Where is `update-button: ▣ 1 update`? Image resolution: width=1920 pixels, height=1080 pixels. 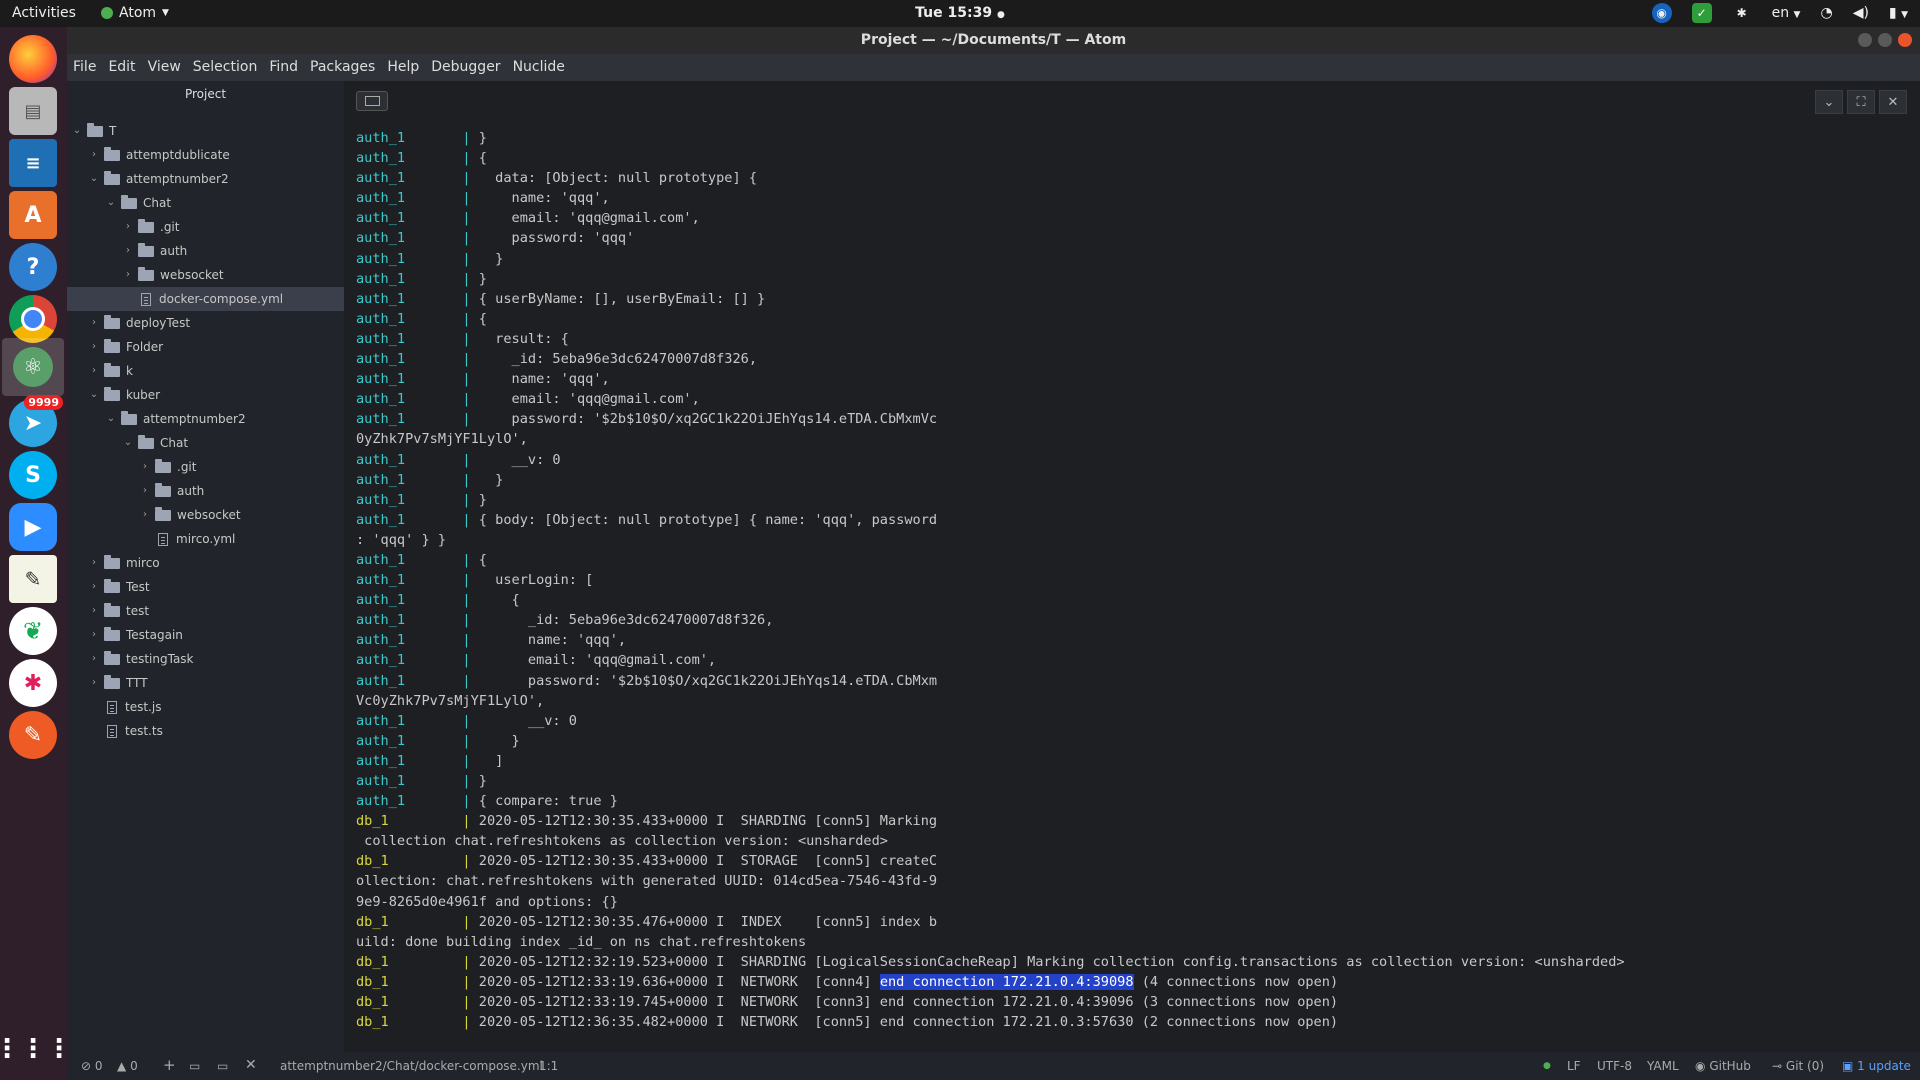
update-button: ▣ 1 update is located at coordinates (1876, 1066).